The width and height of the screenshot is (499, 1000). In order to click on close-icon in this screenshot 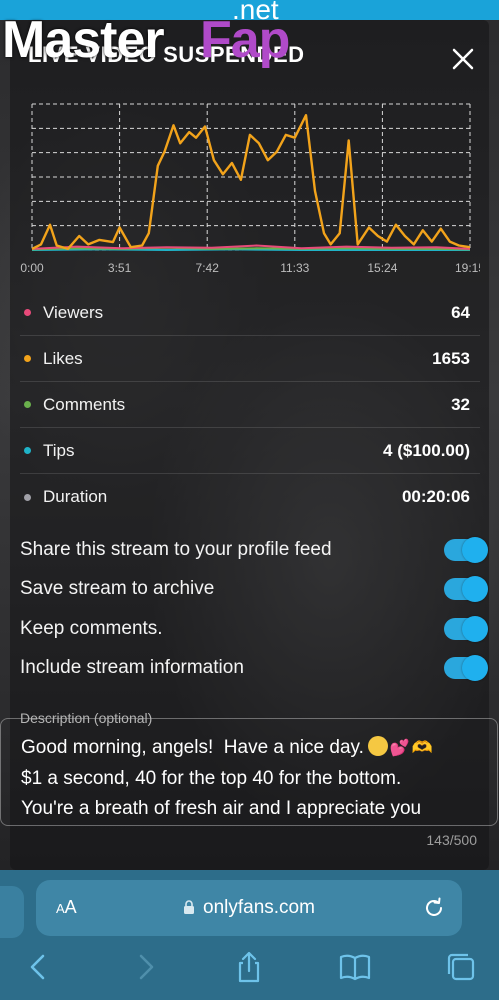, I will do `click(463, 59)`.